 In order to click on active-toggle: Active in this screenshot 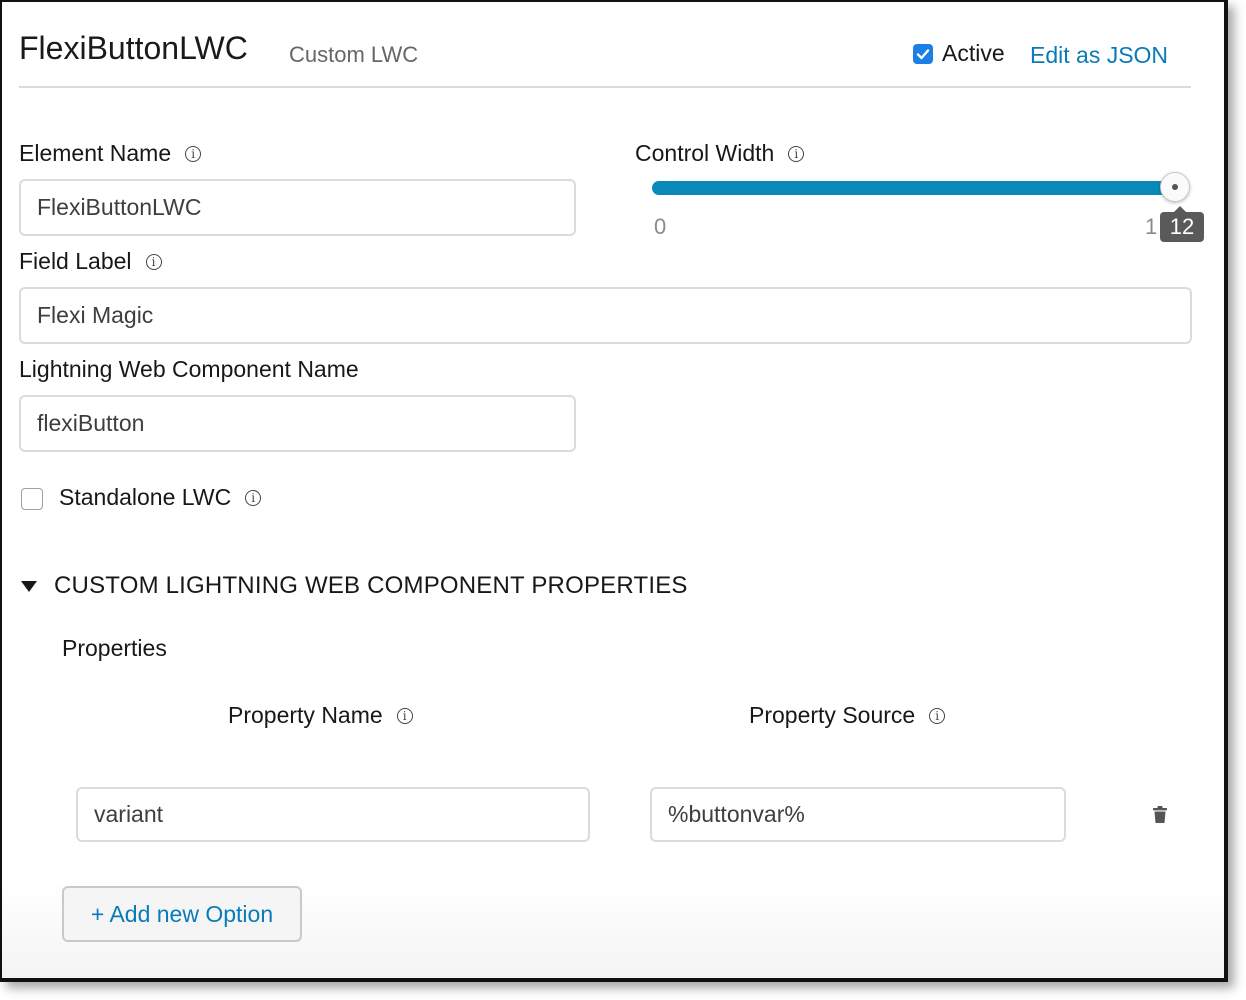, I will do `click(959, 53)`.